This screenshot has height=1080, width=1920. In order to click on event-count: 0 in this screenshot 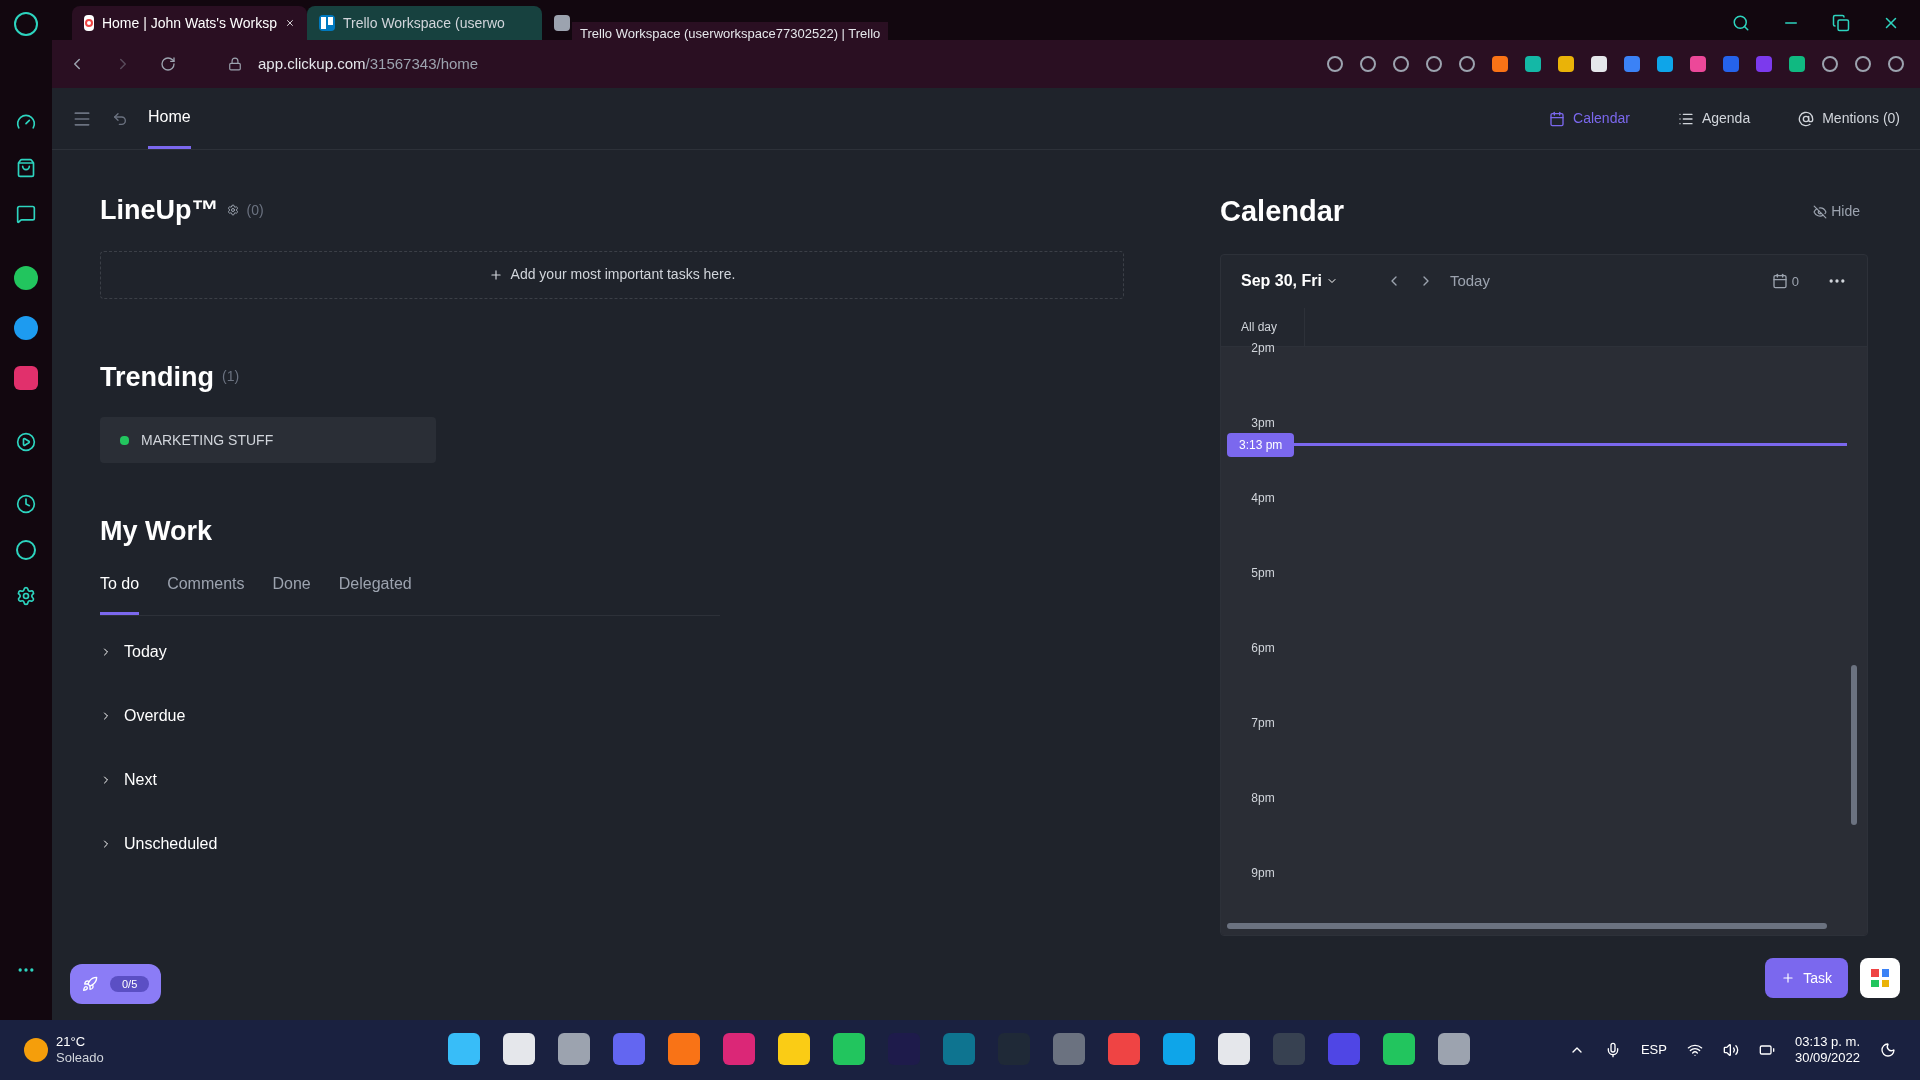, I will do `click(1795, 281)`.